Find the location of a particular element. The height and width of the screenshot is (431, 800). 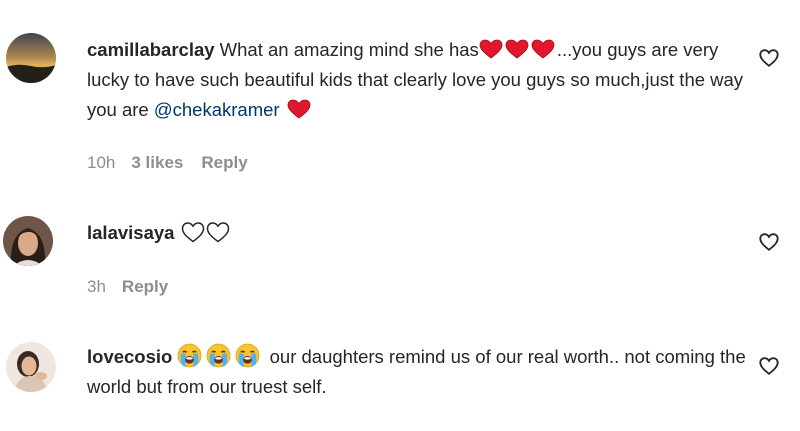

comment-meta: 3h Reply is located at coordinates (127, 287).